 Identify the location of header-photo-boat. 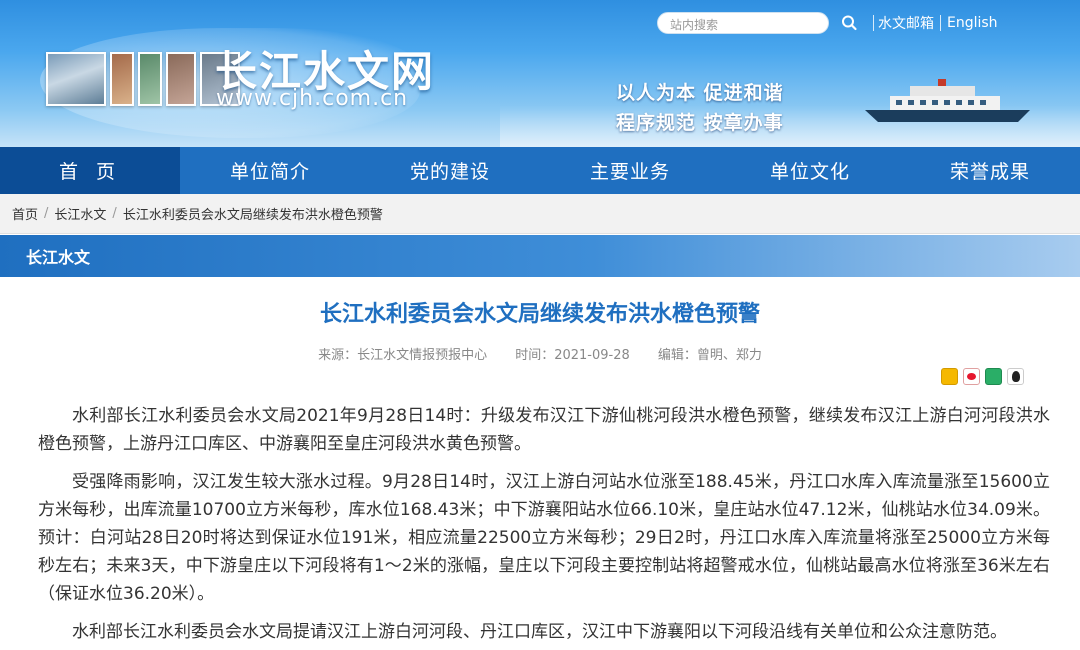
(76, 79).